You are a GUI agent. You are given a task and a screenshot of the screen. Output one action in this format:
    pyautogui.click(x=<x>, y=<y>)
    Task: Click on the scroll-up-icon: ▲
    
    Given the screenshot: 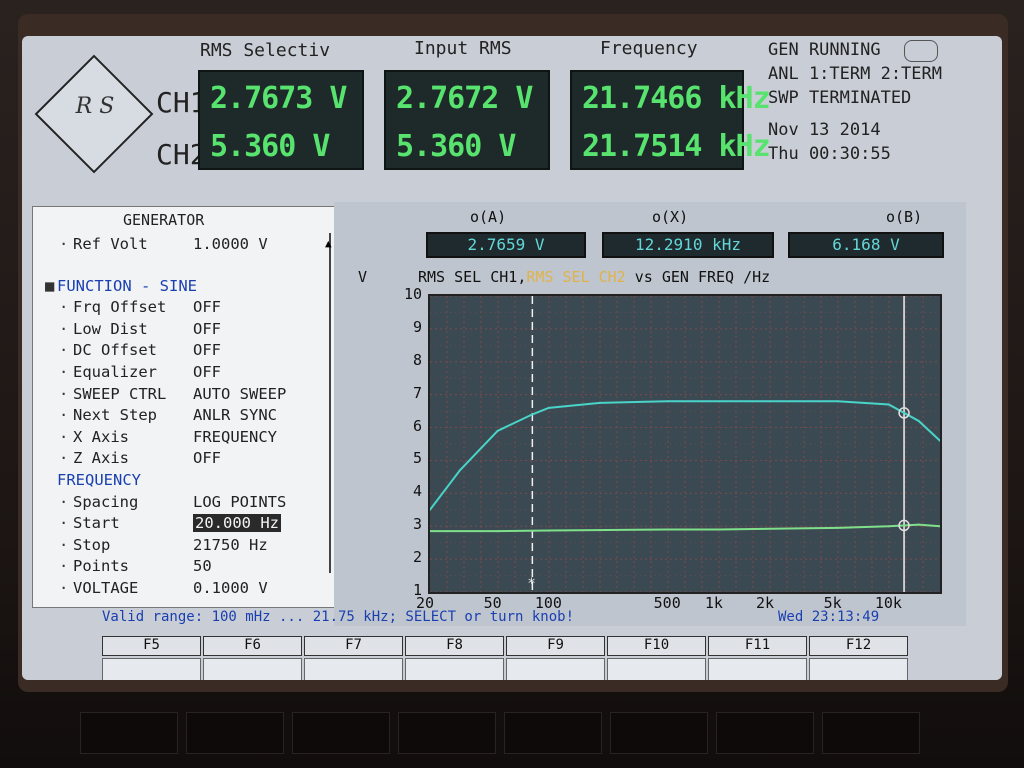 What is the action you would take?
    pyautogui.click(x=328, y=243)
    